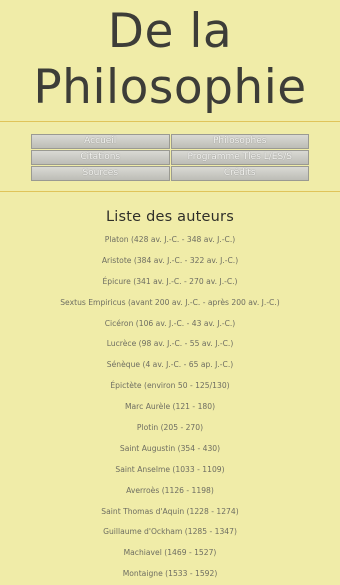 The width and height of the screenshot is (340, 585). What do you see at coordinates (170, 282) in the screenshot?
I see `author-link: Épicure (341 av. J.-C. - 270 av. J.-C.)` at bounding box center [170, 282].